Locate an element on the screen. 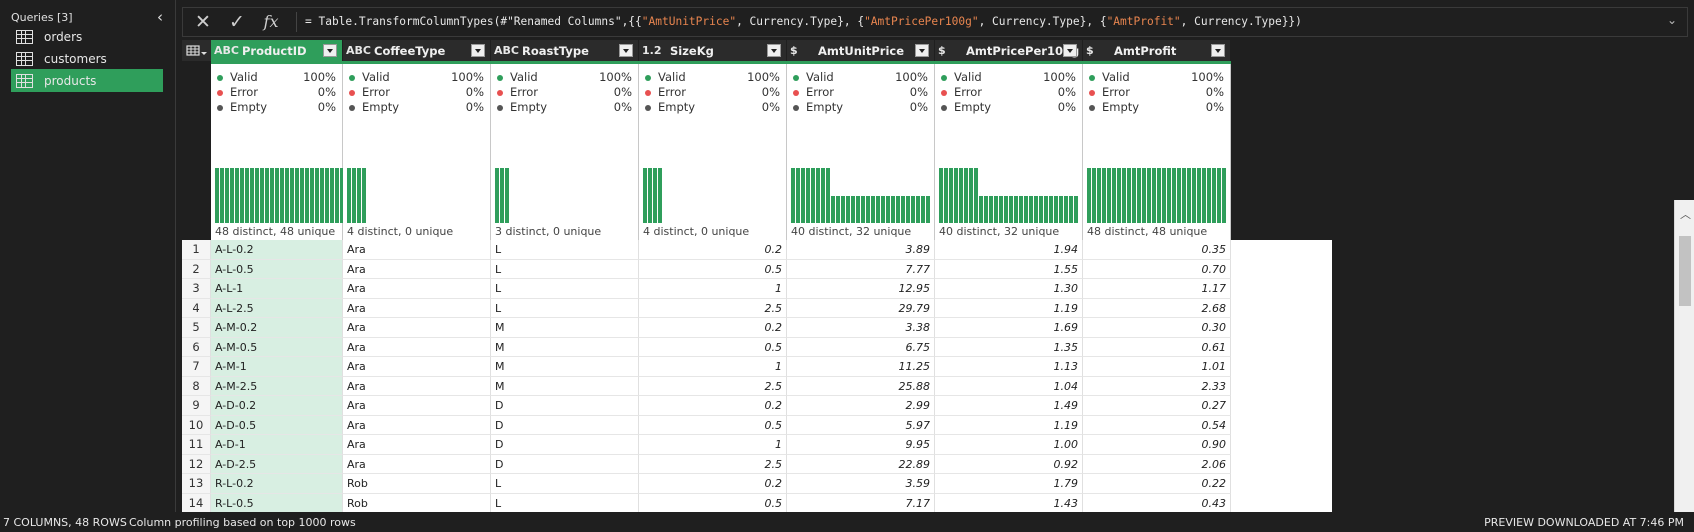 The width and height of the screenshot is (1694, 532). table-cell: 0.43 is located at coordinates (1157, 502).